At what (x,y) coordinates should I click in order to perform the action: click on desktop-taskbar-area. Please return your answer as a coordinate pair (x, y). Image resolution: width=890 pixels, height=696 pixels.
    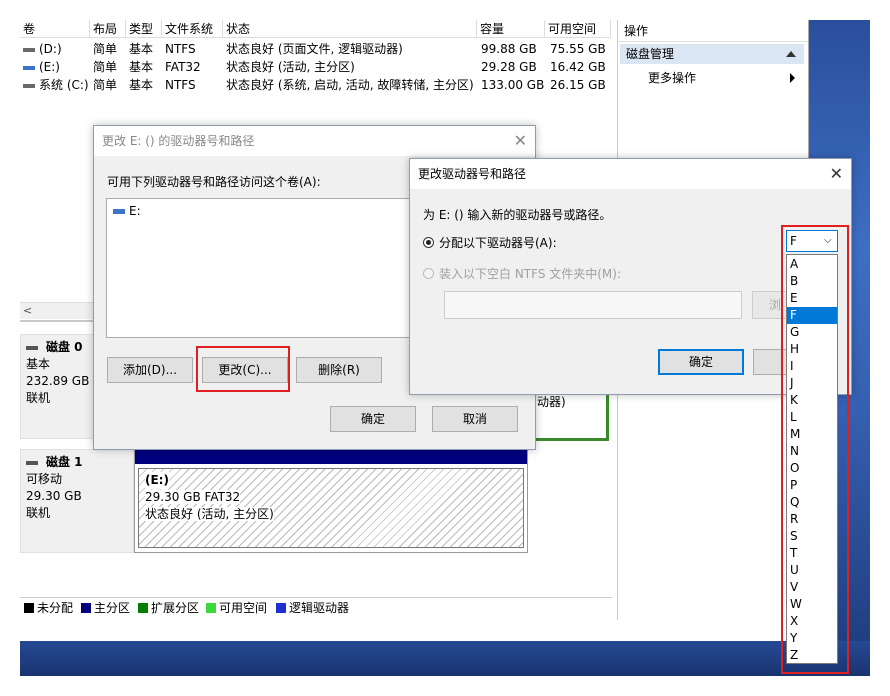
    Looking at the image, I should click on (445, 658).